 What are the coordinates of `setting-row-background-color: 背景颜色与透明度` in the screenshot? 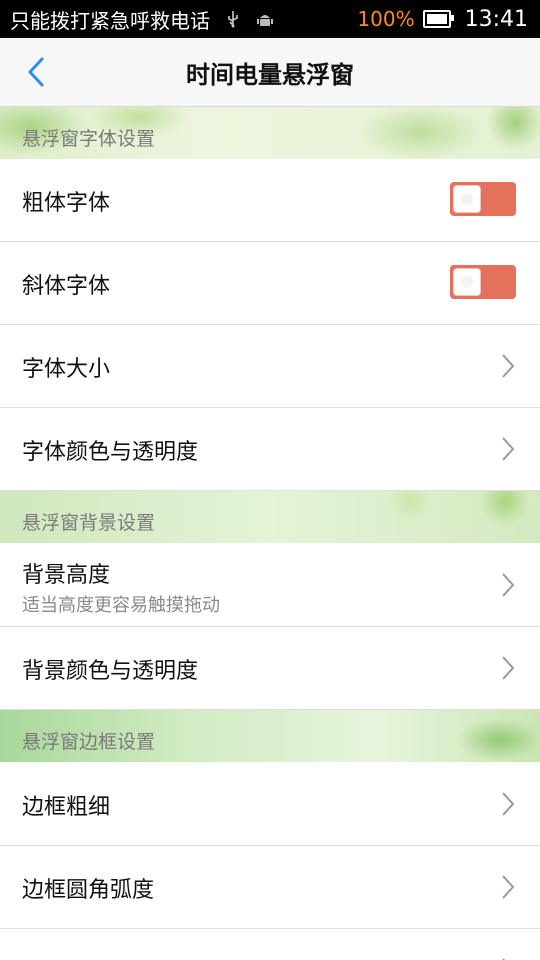 It's located at (270, 668).